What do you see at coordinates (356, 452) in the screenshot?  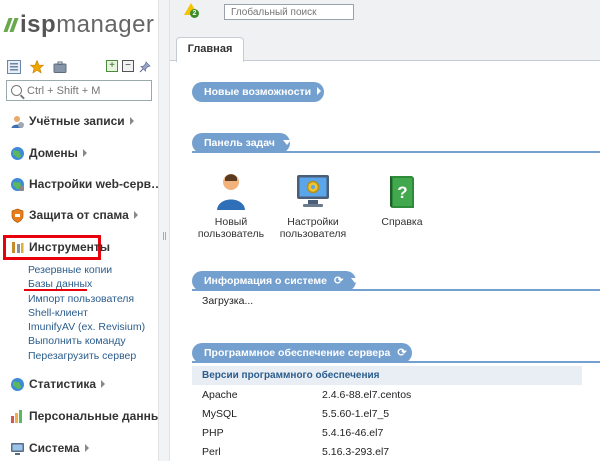 I see `software-version: 5.16.3-293.el7` at bounding box center [356, 452].